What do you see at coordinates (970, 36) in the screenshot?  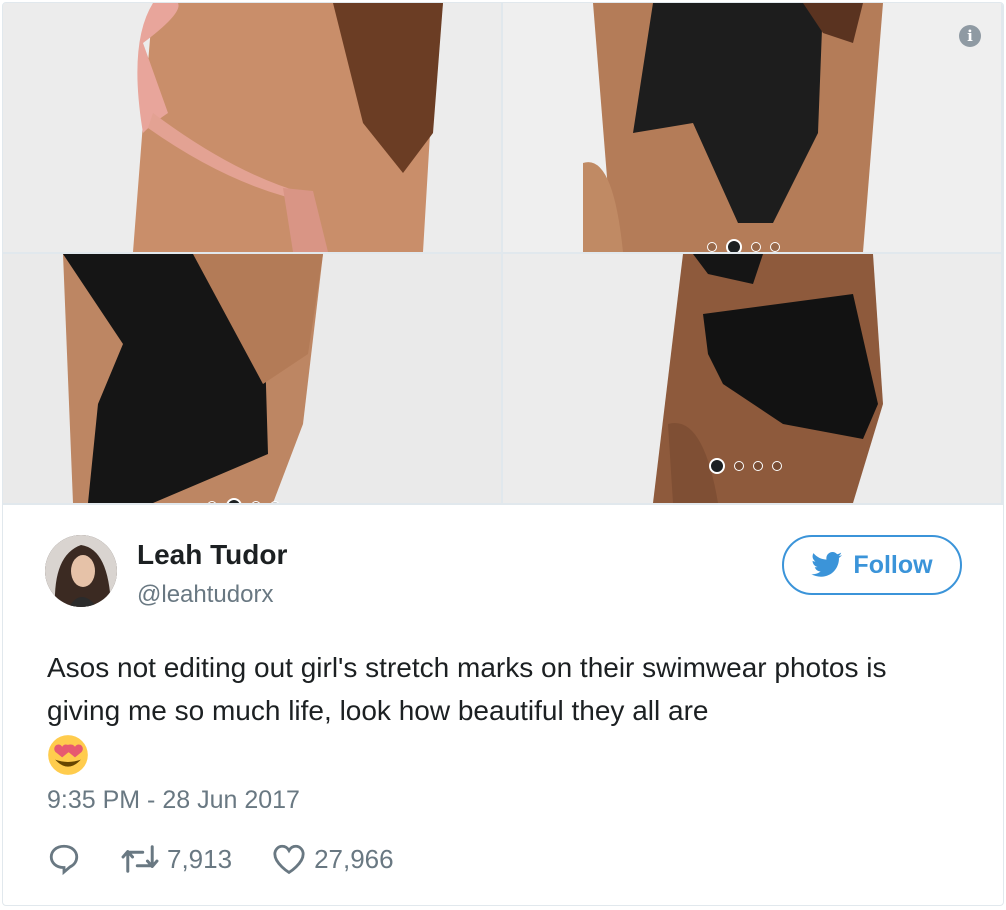 I see `info-icon: i` at bounding box center [970, 36].